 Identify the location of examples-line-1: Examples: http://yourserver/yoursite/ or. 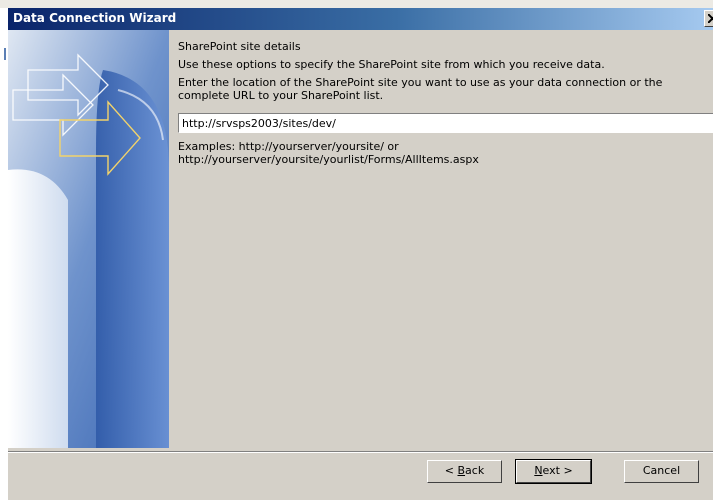
(288, 146).